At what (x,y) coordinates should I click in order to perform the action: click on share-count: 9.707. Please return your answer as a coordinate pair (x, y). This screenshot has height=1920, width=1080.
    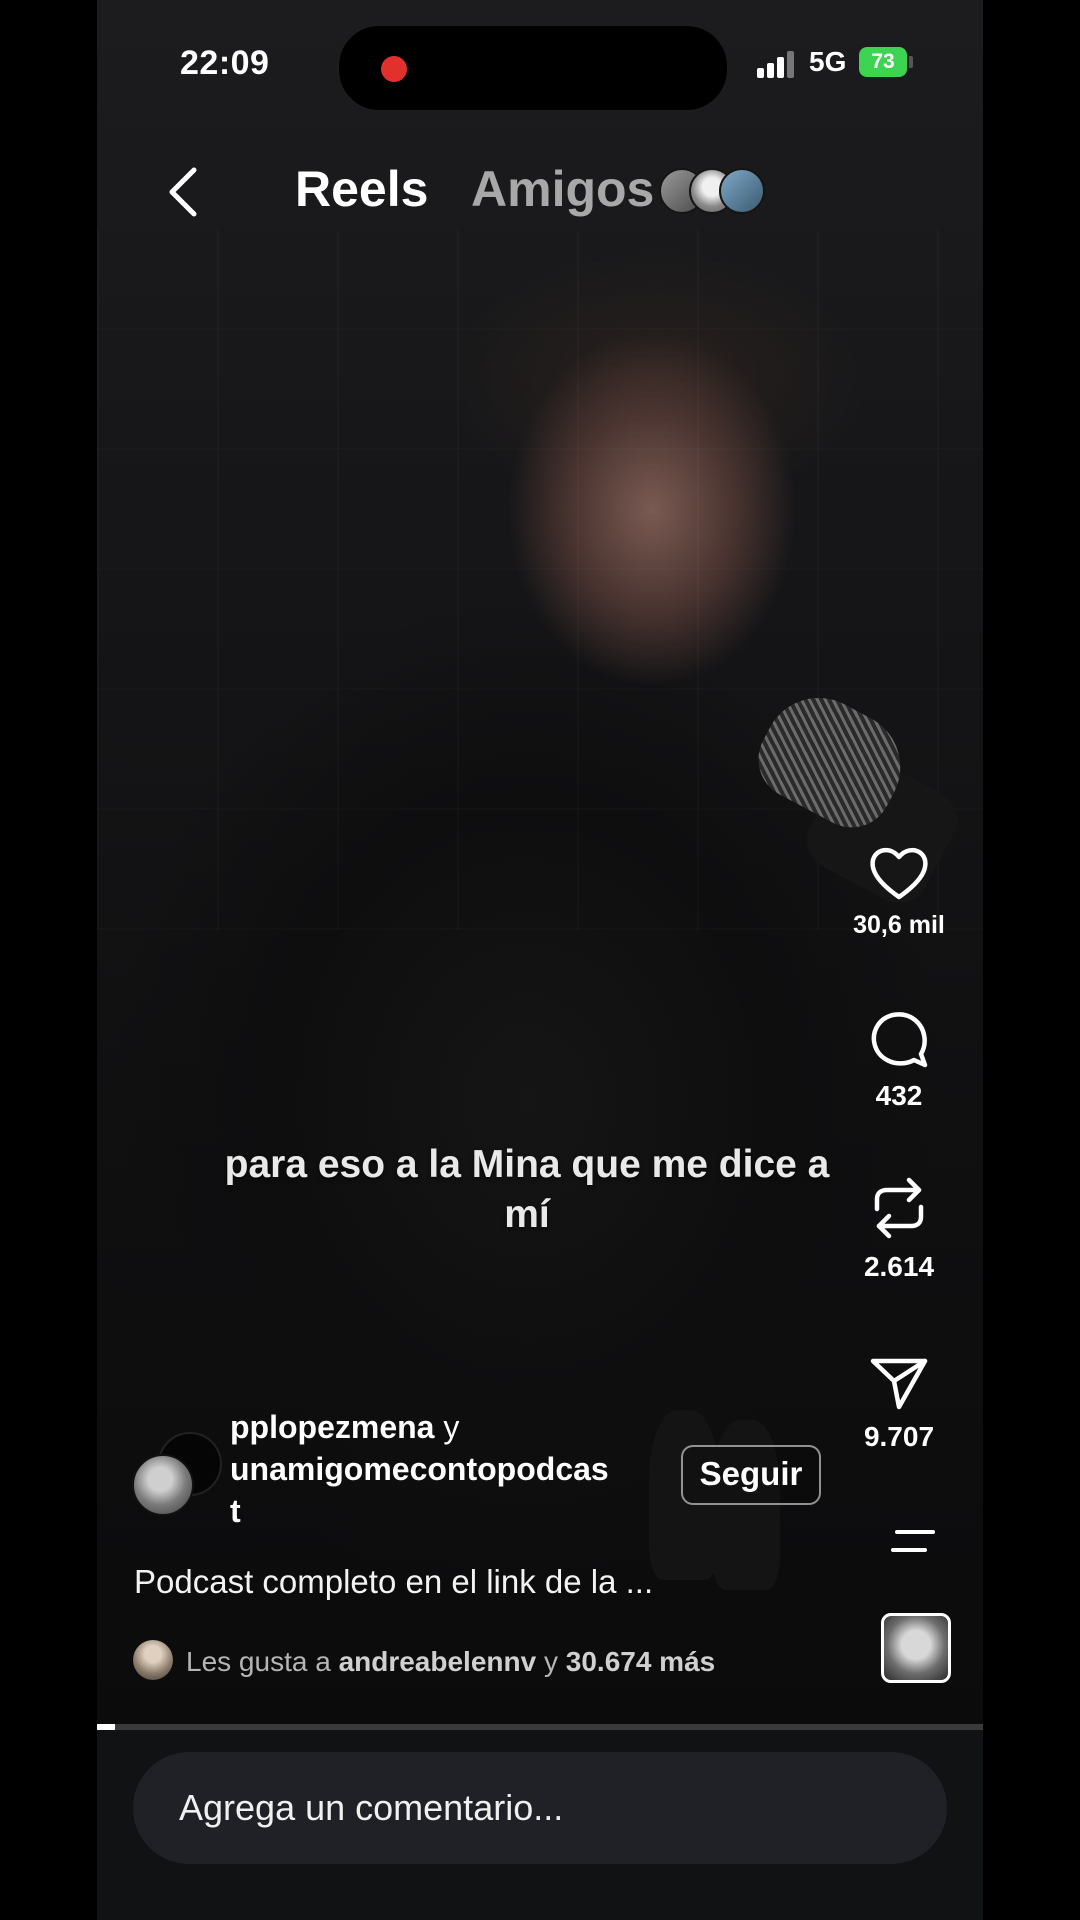
    Looking at the image, I should click on (899, 1436).